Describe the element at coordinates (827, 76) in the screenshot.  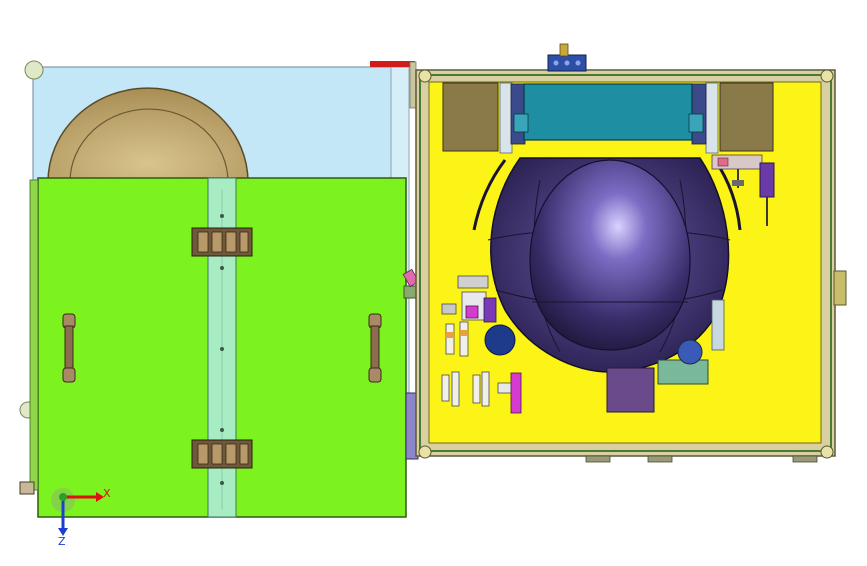
I see `frame-bolt-tr` at that location.